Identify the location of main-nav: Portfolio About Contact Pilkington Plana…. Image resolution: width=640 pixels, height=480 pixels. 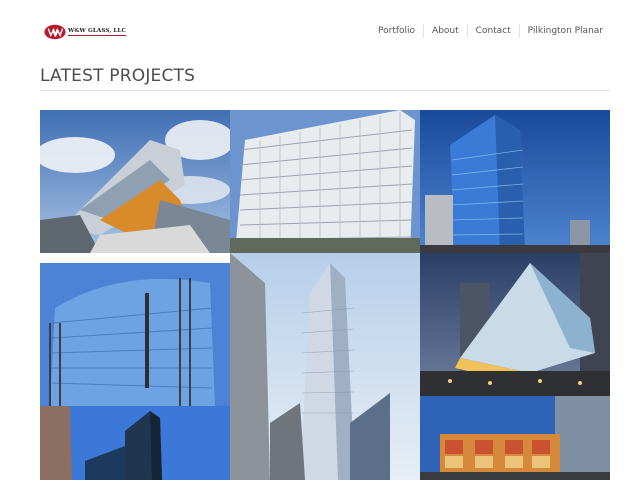
(486, 31).